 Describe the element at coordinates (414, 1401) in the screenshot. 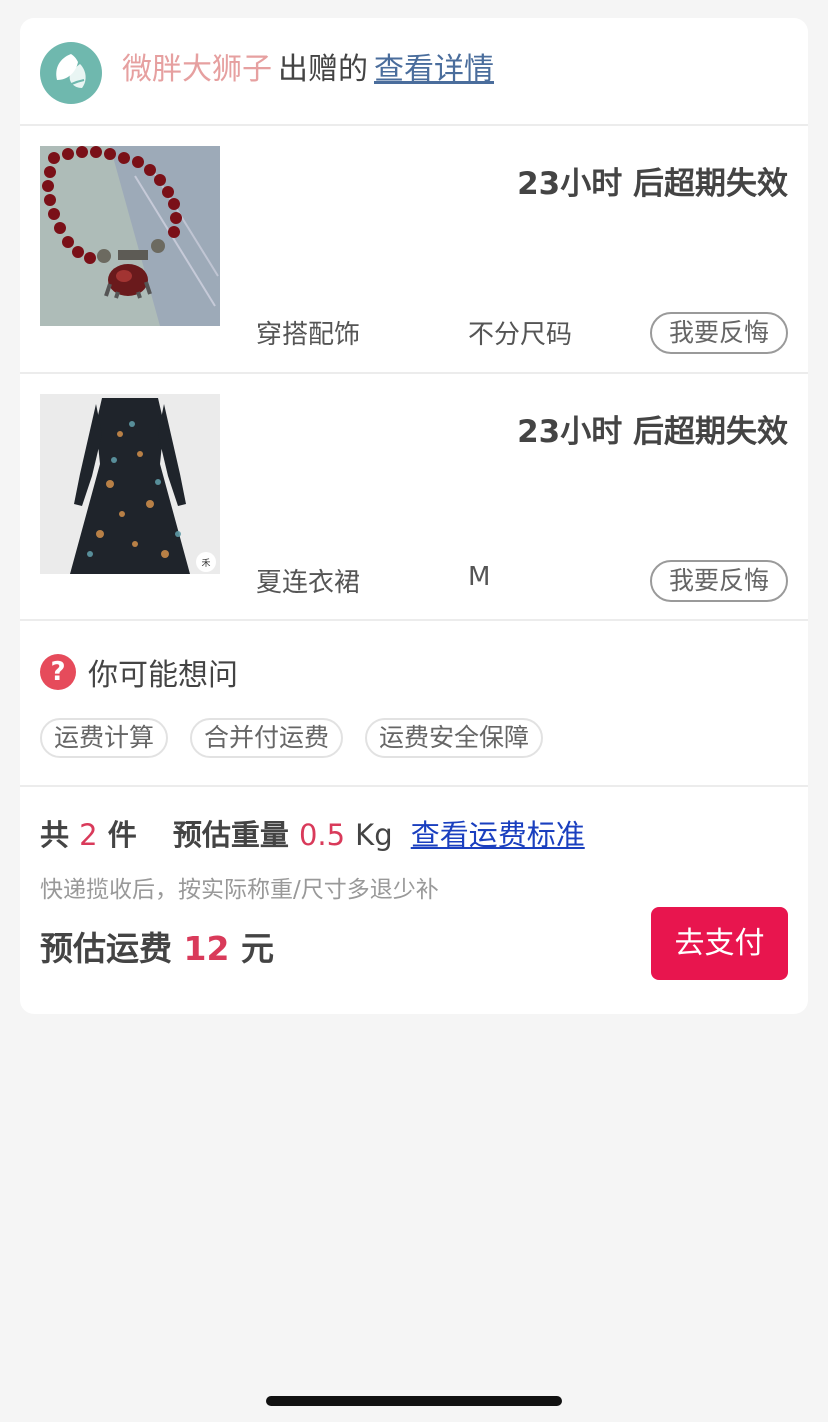

I see `home-indicator` at that location.